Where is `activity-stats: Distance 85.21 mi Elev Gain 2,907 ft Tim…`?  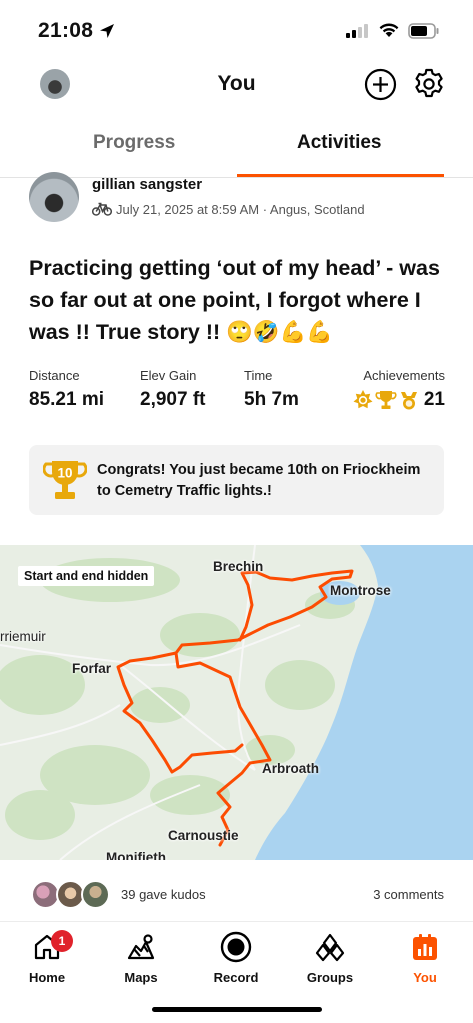 activity-stats: Distance 85.21 mi Elev Gain 2,907 ft Tim… is located at coordinates (237, 393).